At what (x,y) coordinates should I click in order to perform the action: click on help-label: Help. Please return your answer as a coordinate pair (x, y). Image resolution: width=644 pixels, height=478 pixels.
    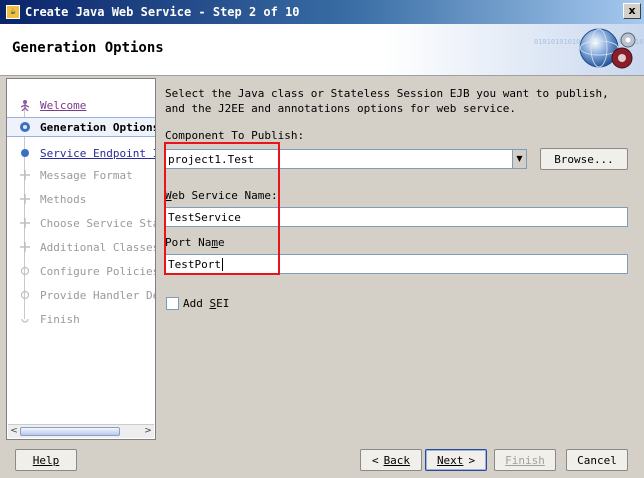
    Looking at the image, I should click on (46, 460).